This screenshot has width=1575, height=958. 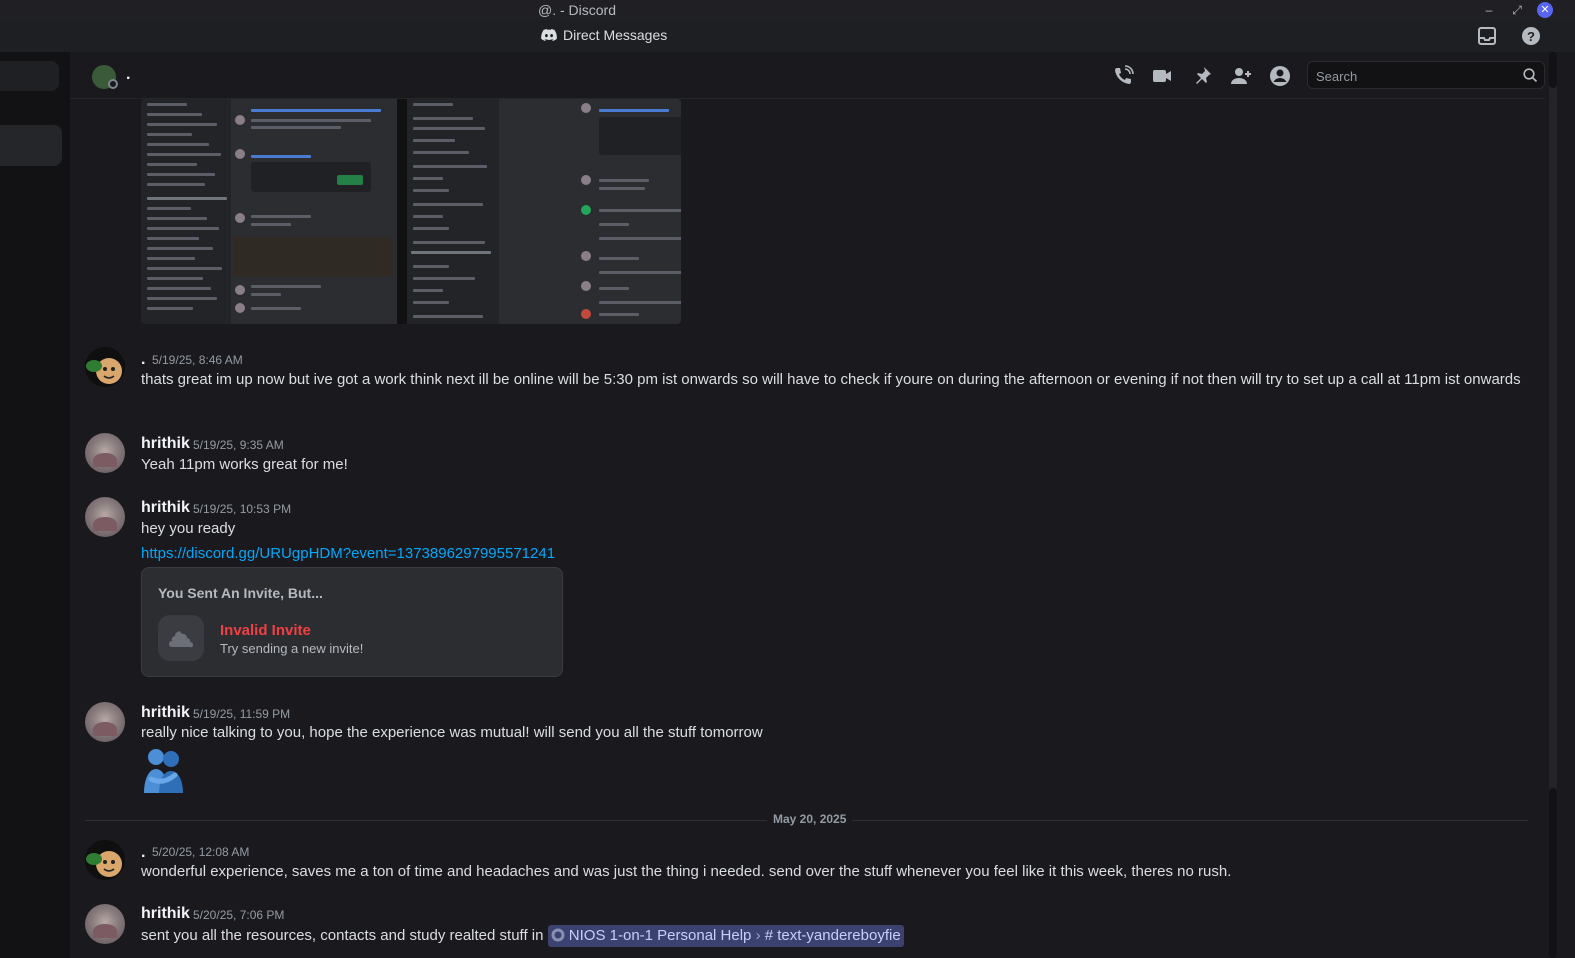 I want to click on add-friends-icon, so click(x=1241, y=76).